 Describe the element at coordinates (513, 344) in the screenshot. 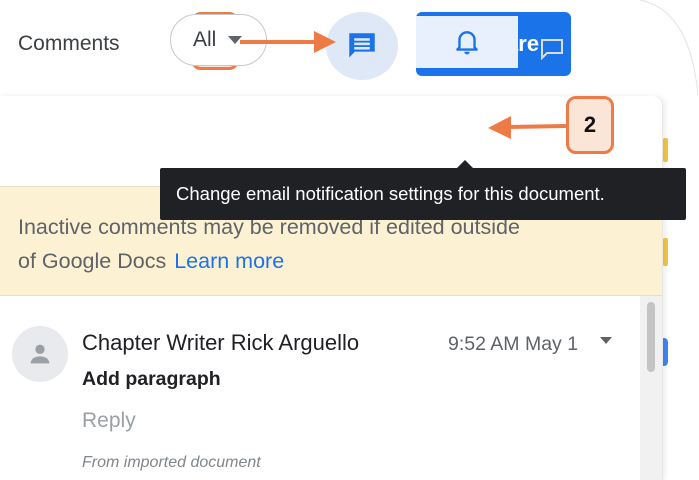

I see `comment-timestamp: 9:52 AM May 1` at that location.